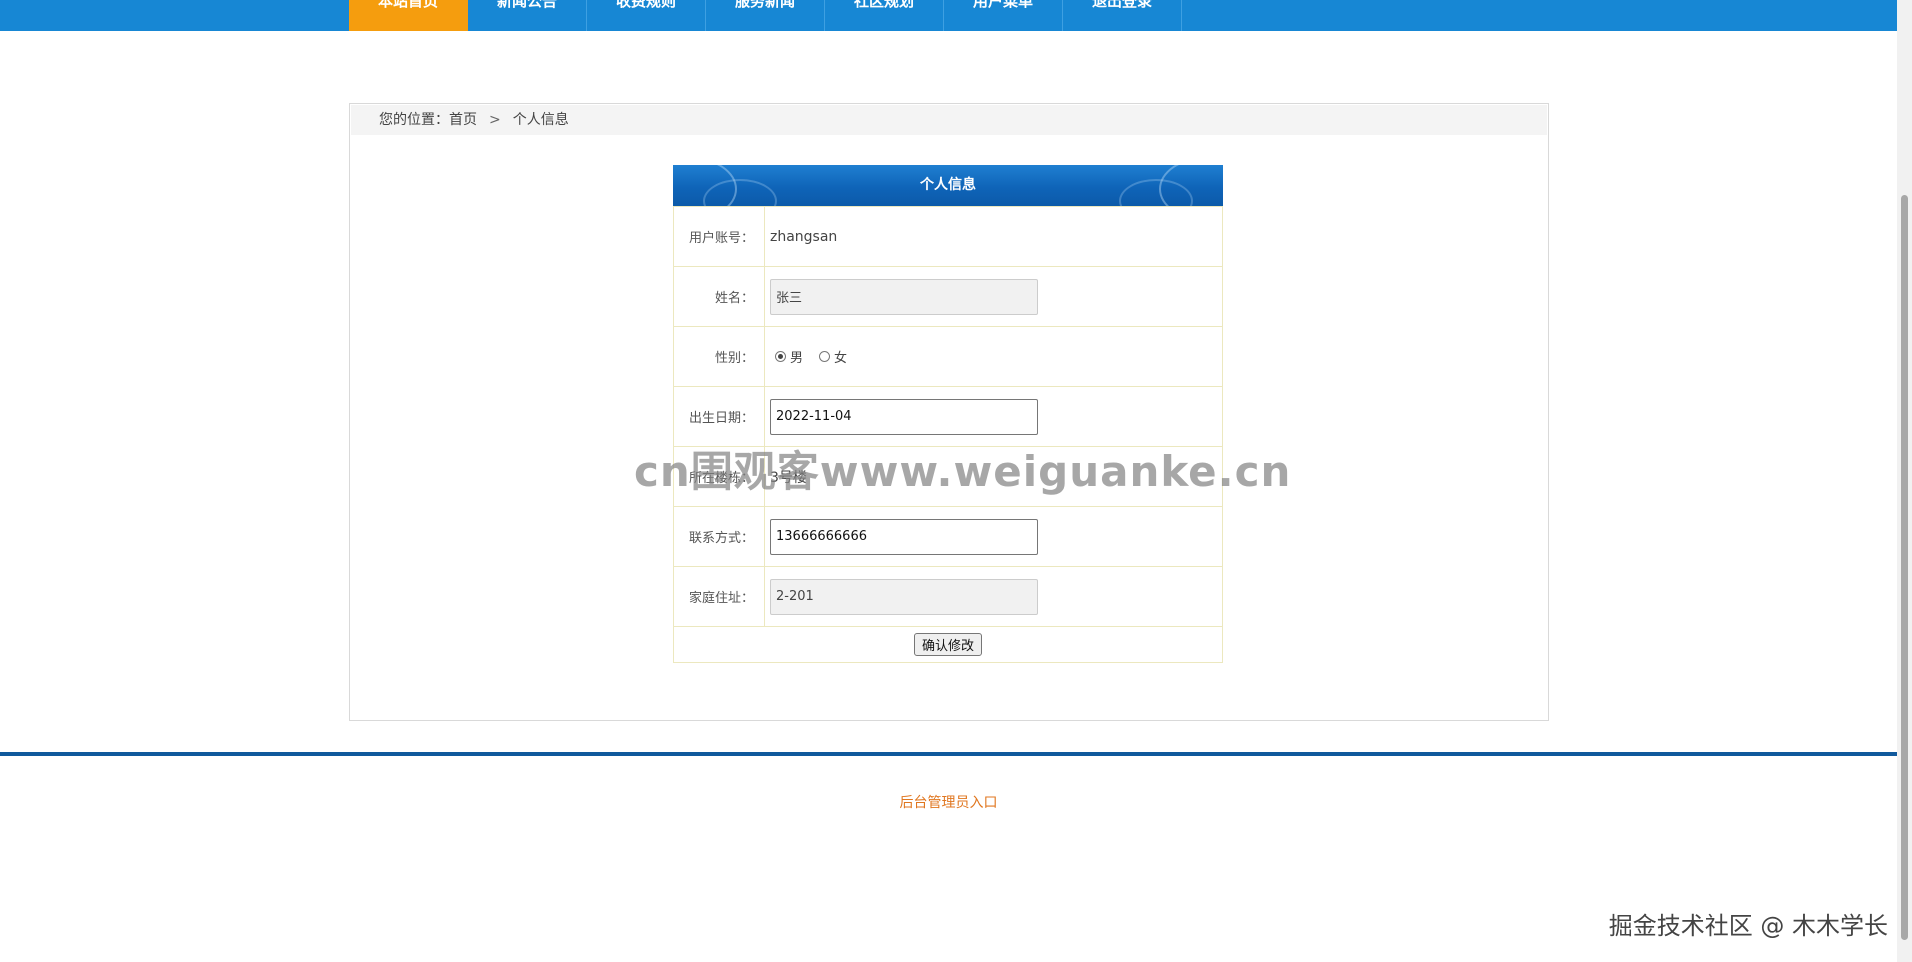 This screenshot has height=962, width=1912. Describe the element at coordinates (719, 416) in the screenshot. I see `birth-label: 出生日期：` at that location.